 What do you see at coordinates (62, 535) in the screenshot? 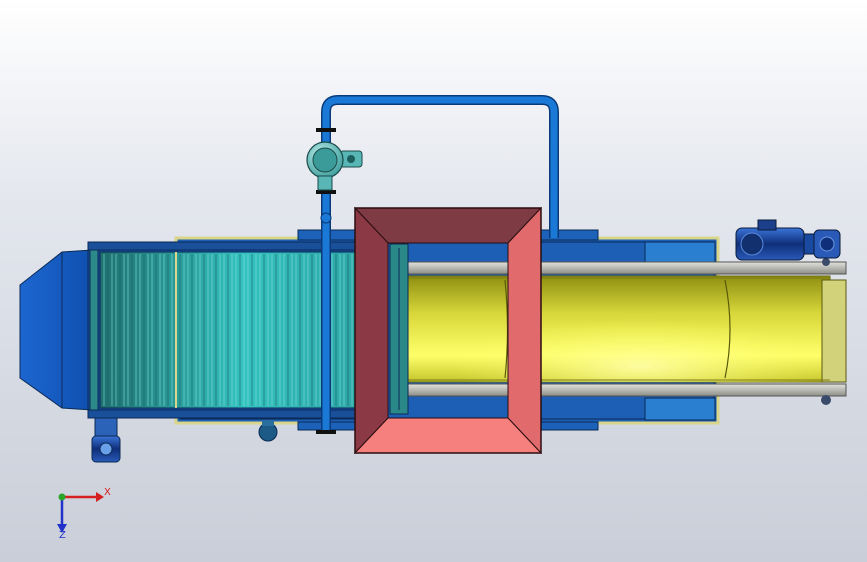
I see `axis-y-label: Z` at bounding box center [62, 535].